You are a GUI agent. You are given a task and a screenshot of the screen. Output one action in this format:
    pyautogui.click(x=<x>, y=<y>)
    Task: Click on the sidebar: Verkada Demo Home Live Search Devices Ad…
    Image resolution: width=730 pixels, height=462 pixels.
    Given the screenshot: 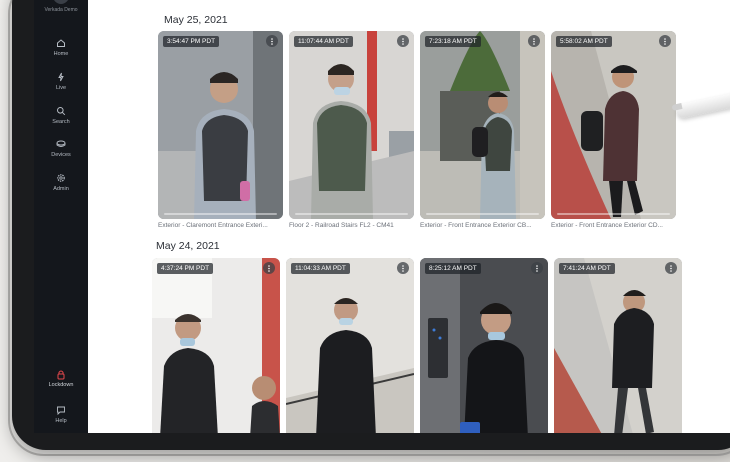 What is the action you would take?
    pyautogui.click(x=61, y=216)
    